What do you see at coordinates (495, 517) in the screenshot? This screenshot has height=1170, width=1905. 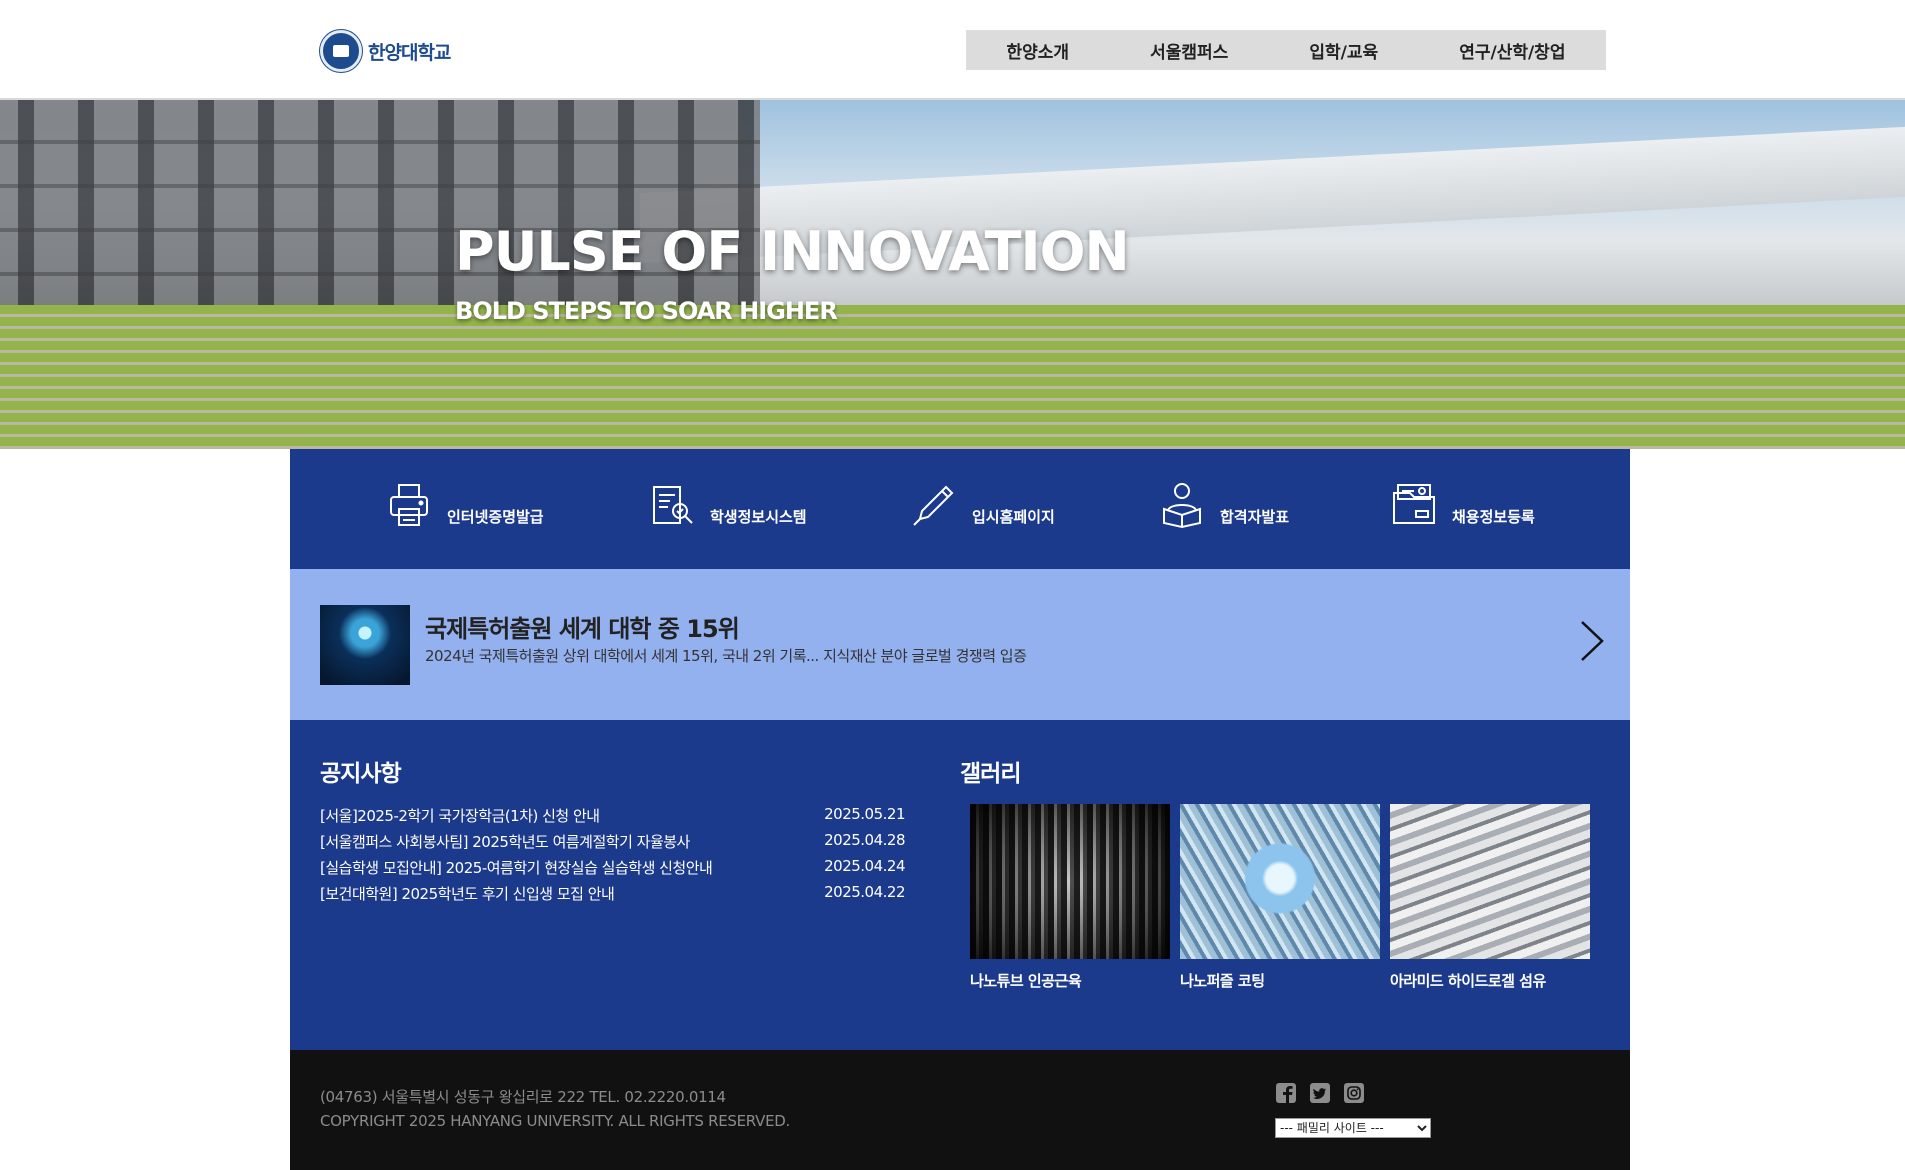 I see `quick-link-label: 인터넷증명발급` at bounding box center [495, 517].